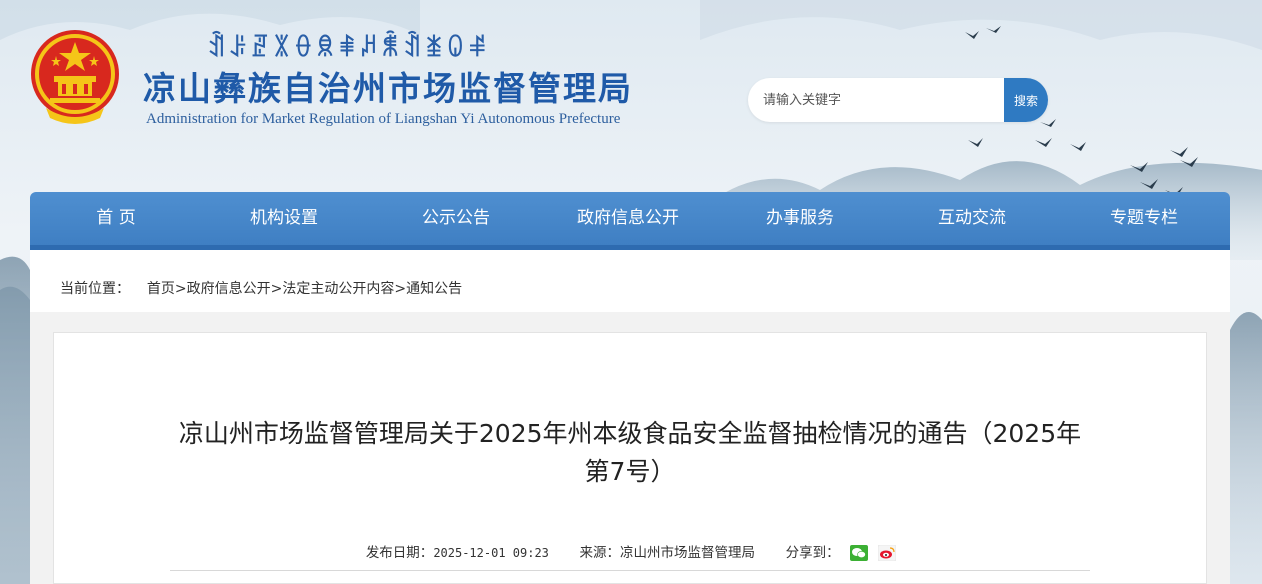 The image size is (1262, 584). Describe the element at coordinates (812, 553) in the screenshot. I see `share-label: 分享到：` at that location.